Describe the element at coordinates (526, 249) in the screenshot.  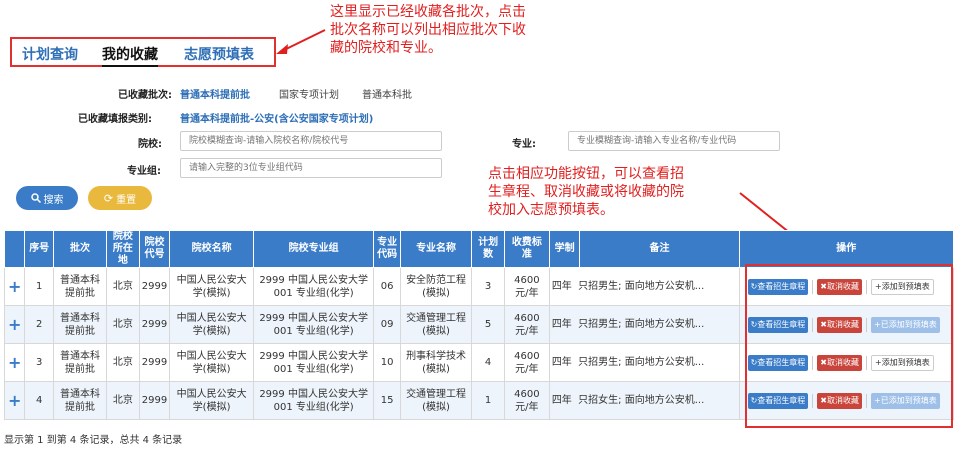
I see `col-fee: 收费标准` at that location.